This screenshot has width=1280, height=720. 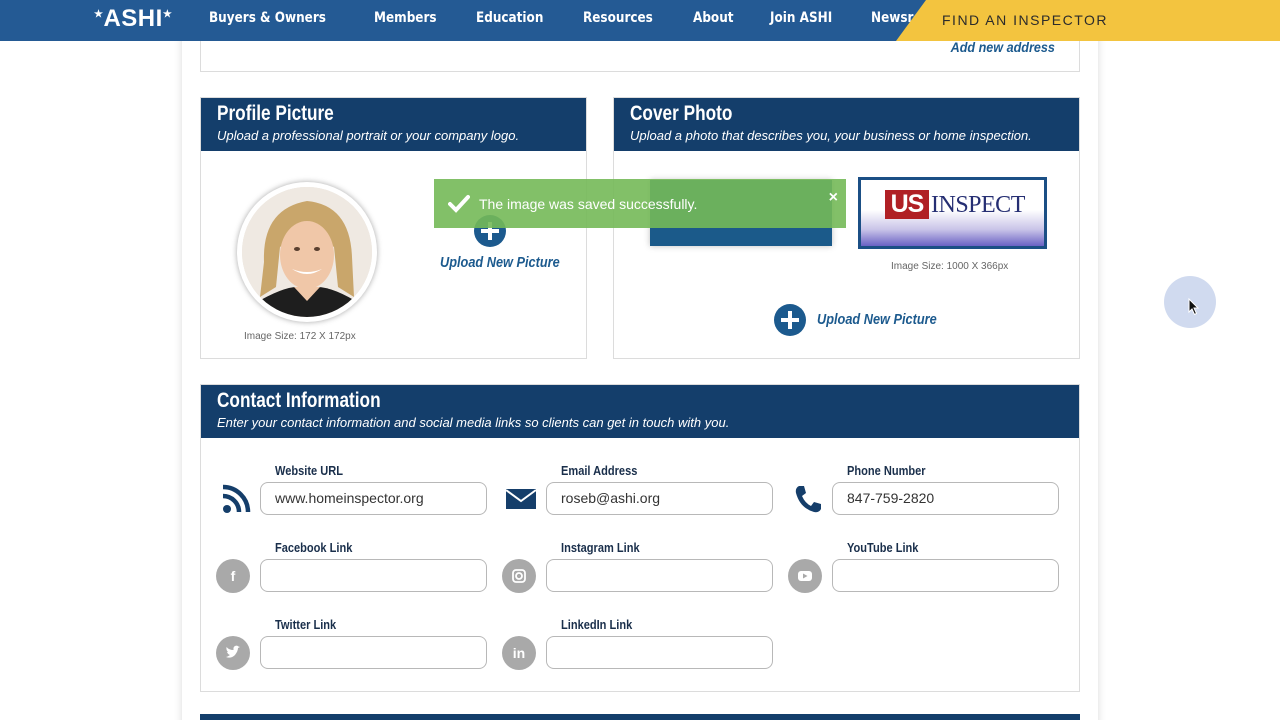 I want to click on instagram-link-label: Instagram Link, so click(x=600, y=547).